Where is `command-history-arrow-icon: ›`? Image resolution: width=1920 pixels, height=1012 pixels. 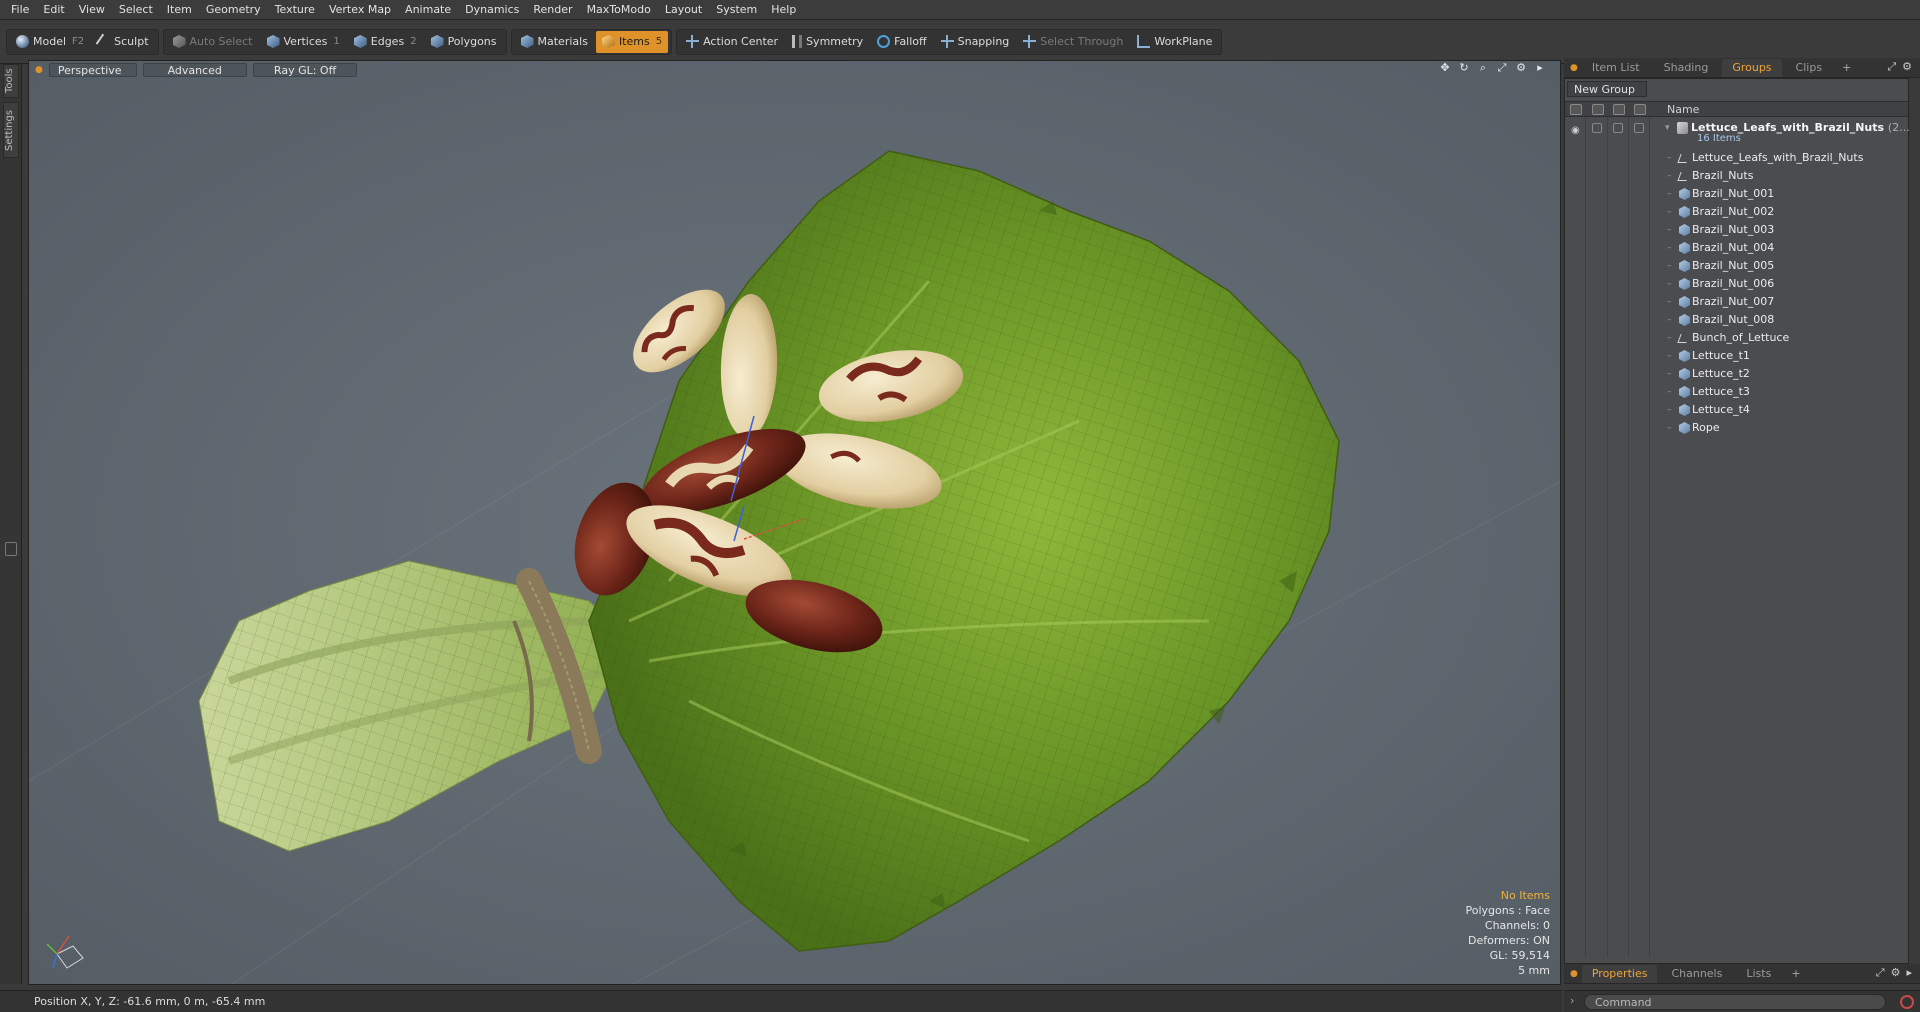 command-history-arrow-icon: › is located at coordinates (1572, 1000).